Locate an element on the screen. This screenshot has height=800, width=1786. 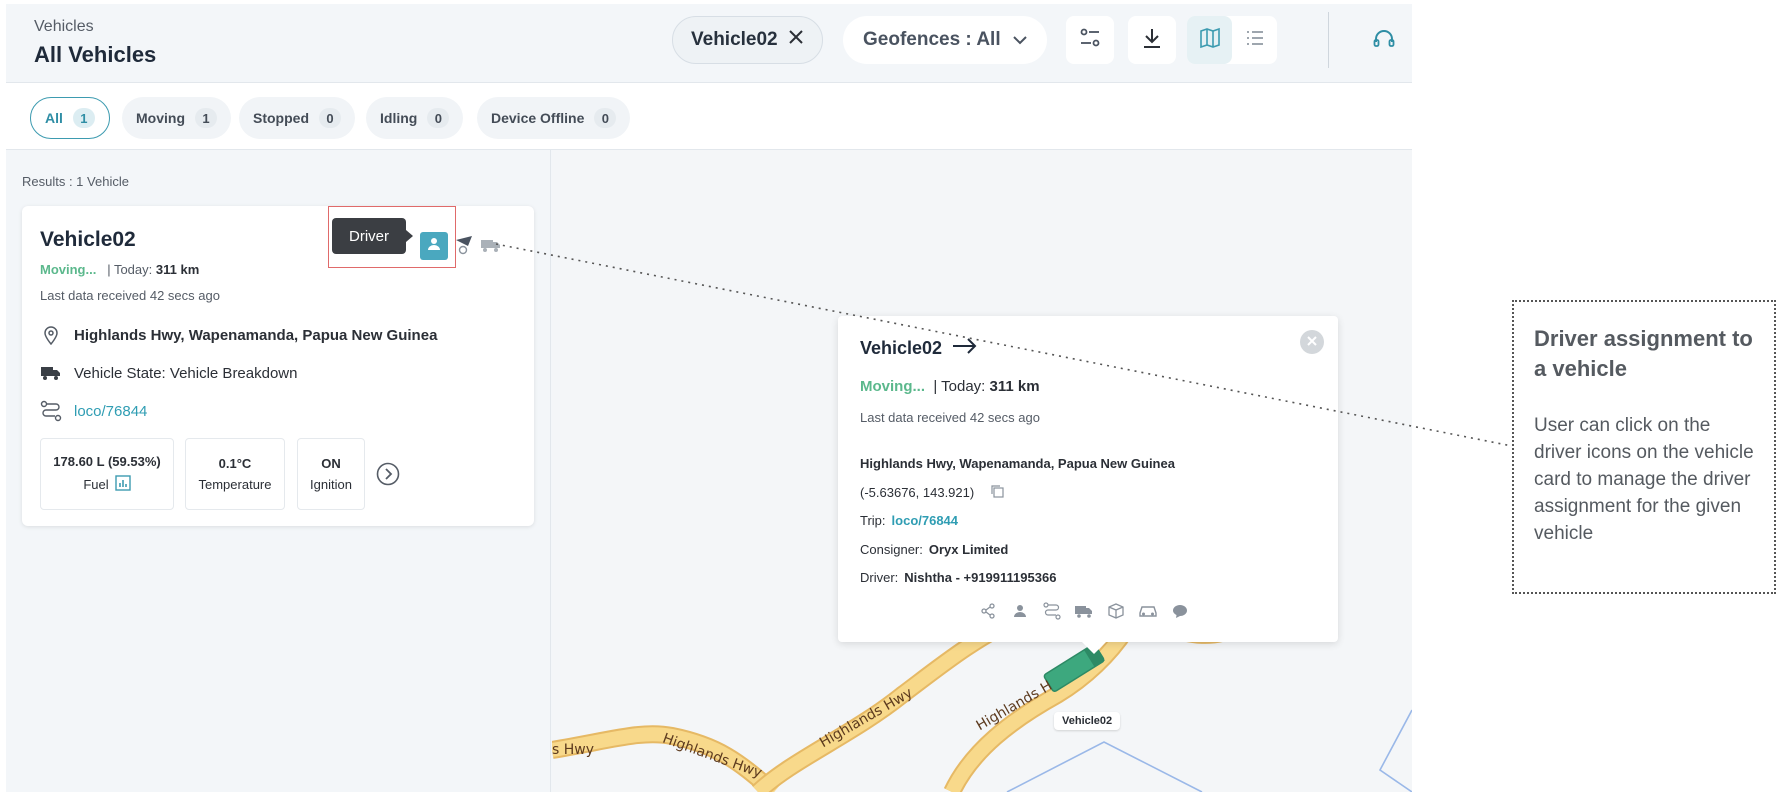
popup-close-button is located at coordinates (1312, 342).